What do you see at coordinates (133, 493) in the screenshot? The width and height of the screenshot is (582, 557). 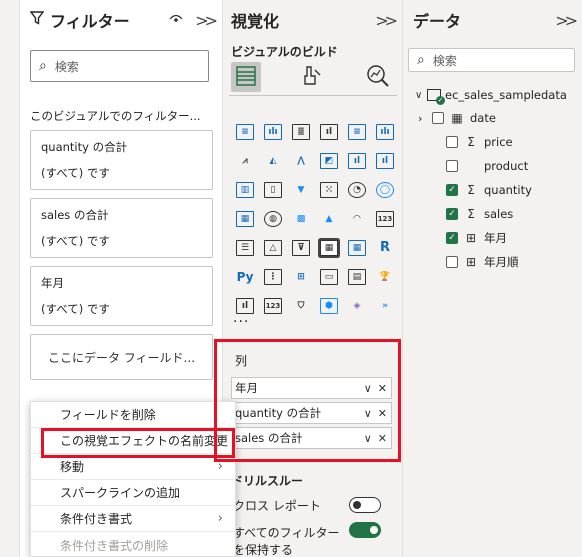 I see `menu-item-add-sparkline: スパークラインの追加` at bounding box center [133, 493].